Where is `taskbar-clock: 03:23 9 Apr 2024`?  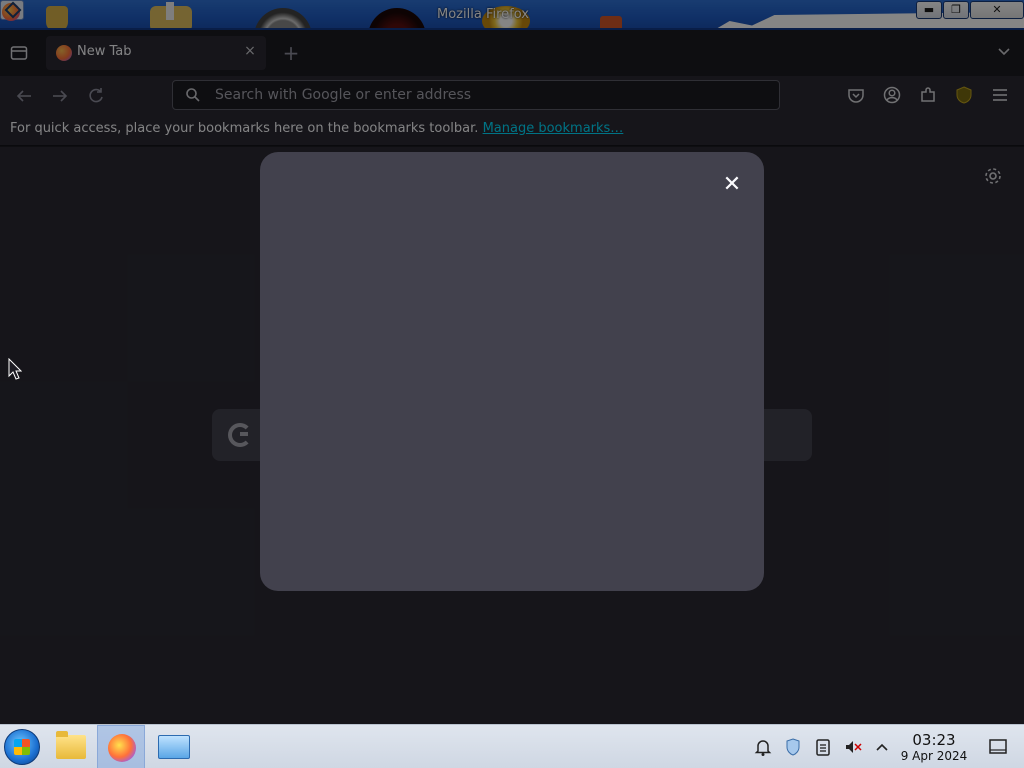
taskbar-clock: 03:23 9 Apr 2024 is located at coordinates (934, 747).